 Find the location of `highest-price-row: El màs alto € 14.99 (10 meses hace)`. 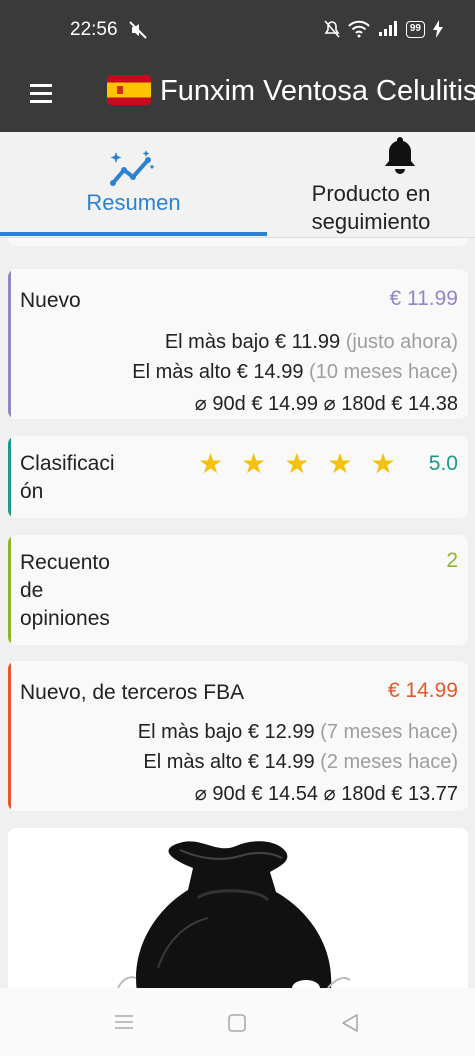

highest-price-row: El màs alto € 14.99 (10 meses hace) is located at coordinates (295, 372).